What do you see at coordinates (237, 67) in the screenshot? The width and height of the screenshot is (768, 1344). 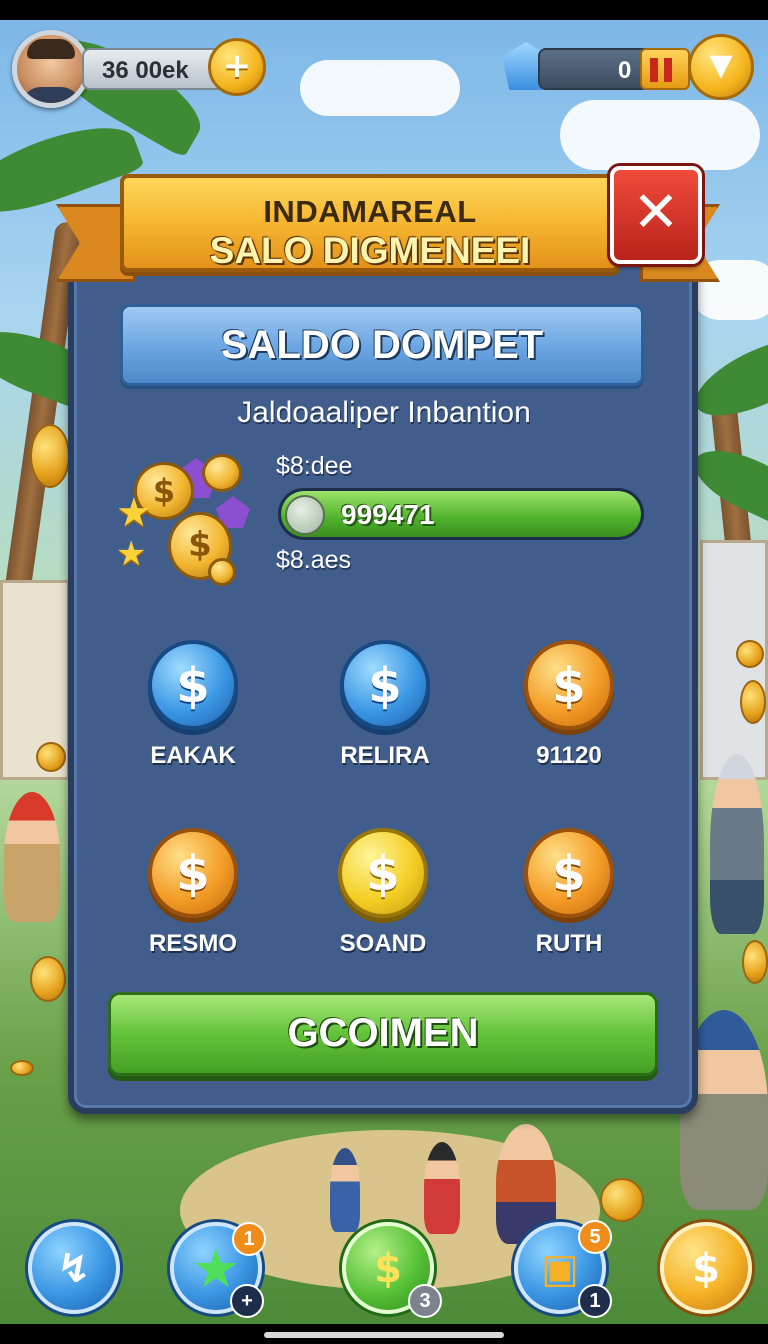 I see `add-coins-button: +` at bounding box center [237, 67].